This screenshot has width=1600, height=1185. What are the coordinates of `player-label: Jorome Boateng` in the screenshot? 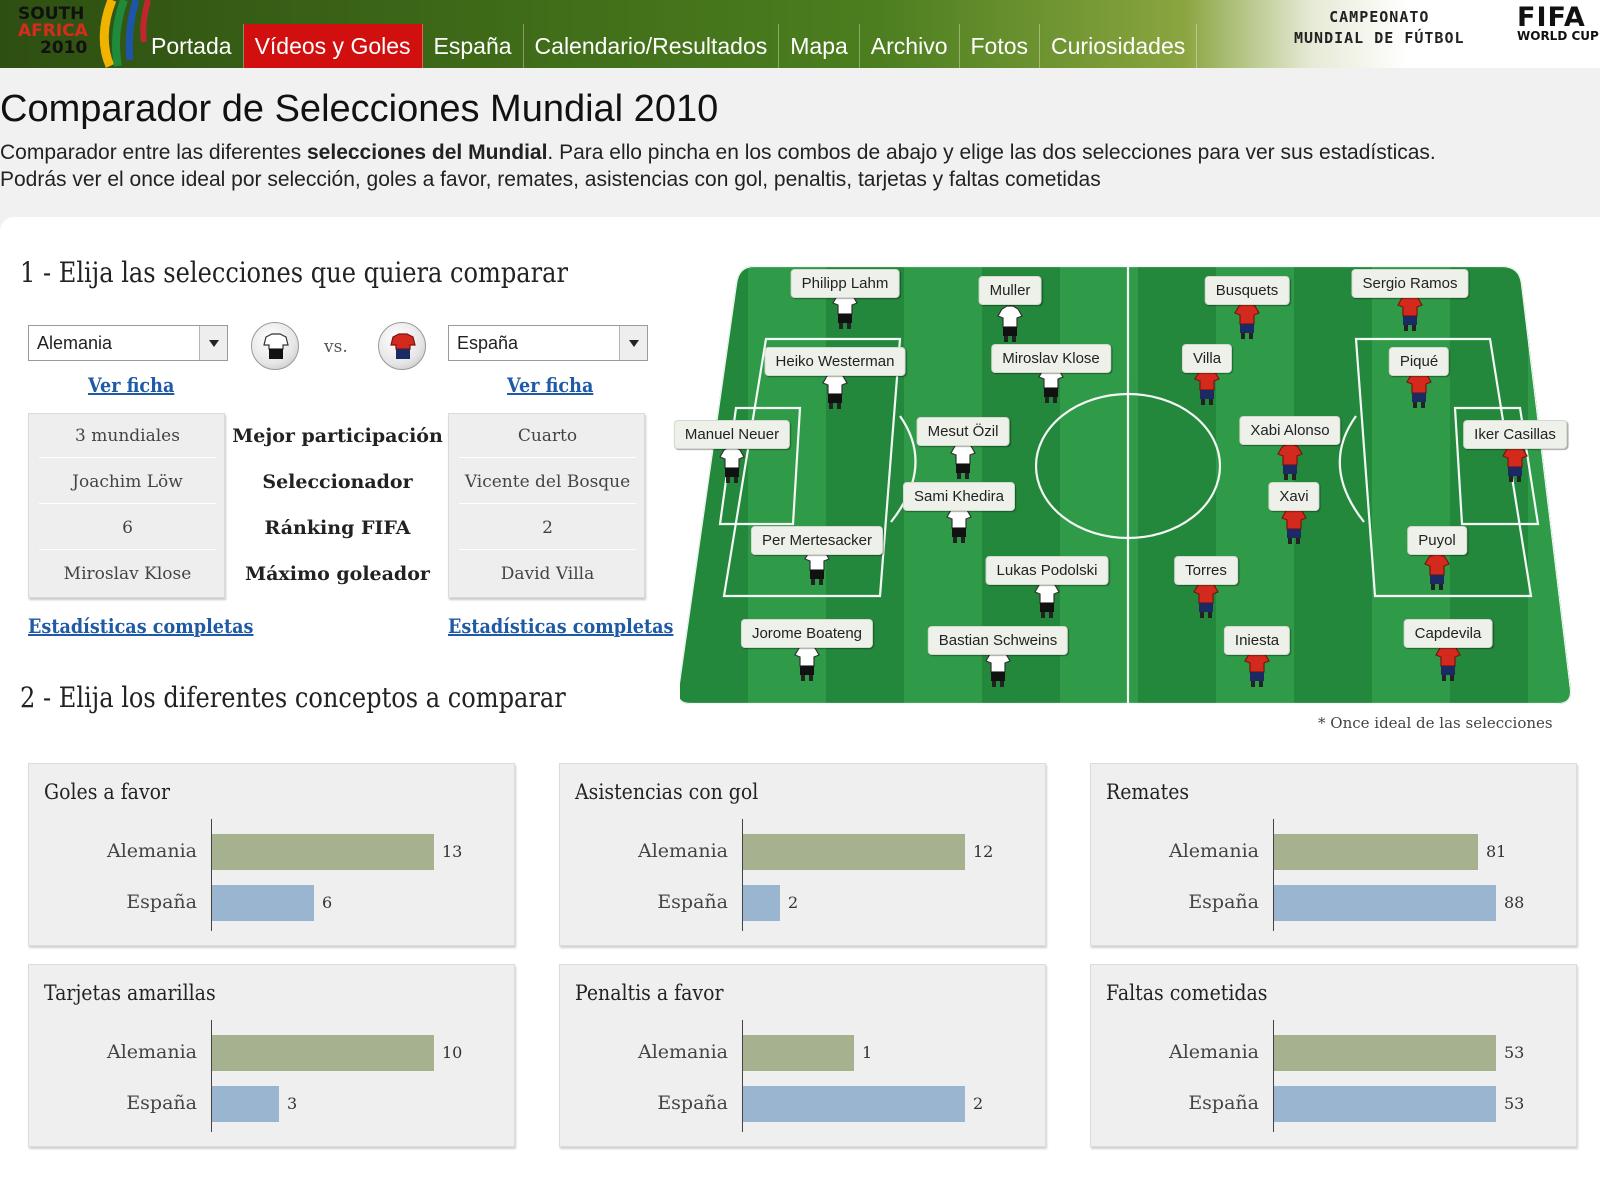 It's located at (807, 633).